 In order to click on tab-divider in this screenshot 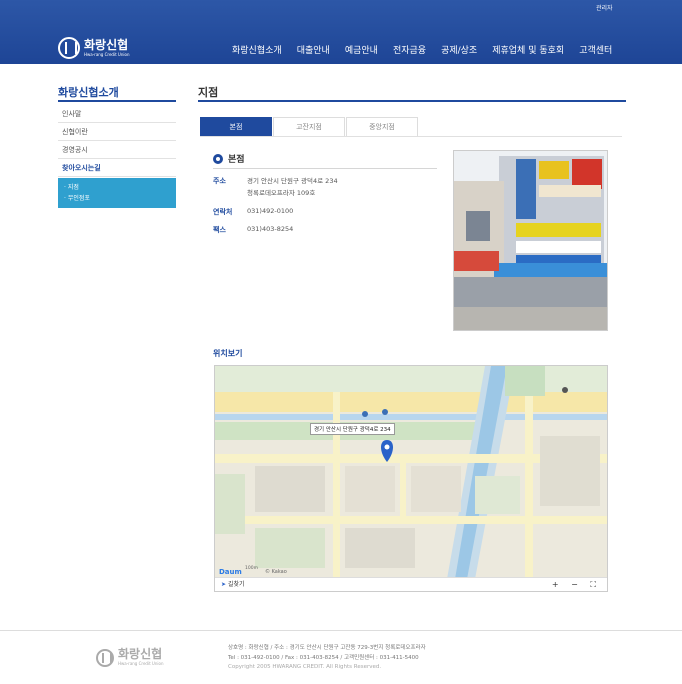, I will do `click(411, 136)`.